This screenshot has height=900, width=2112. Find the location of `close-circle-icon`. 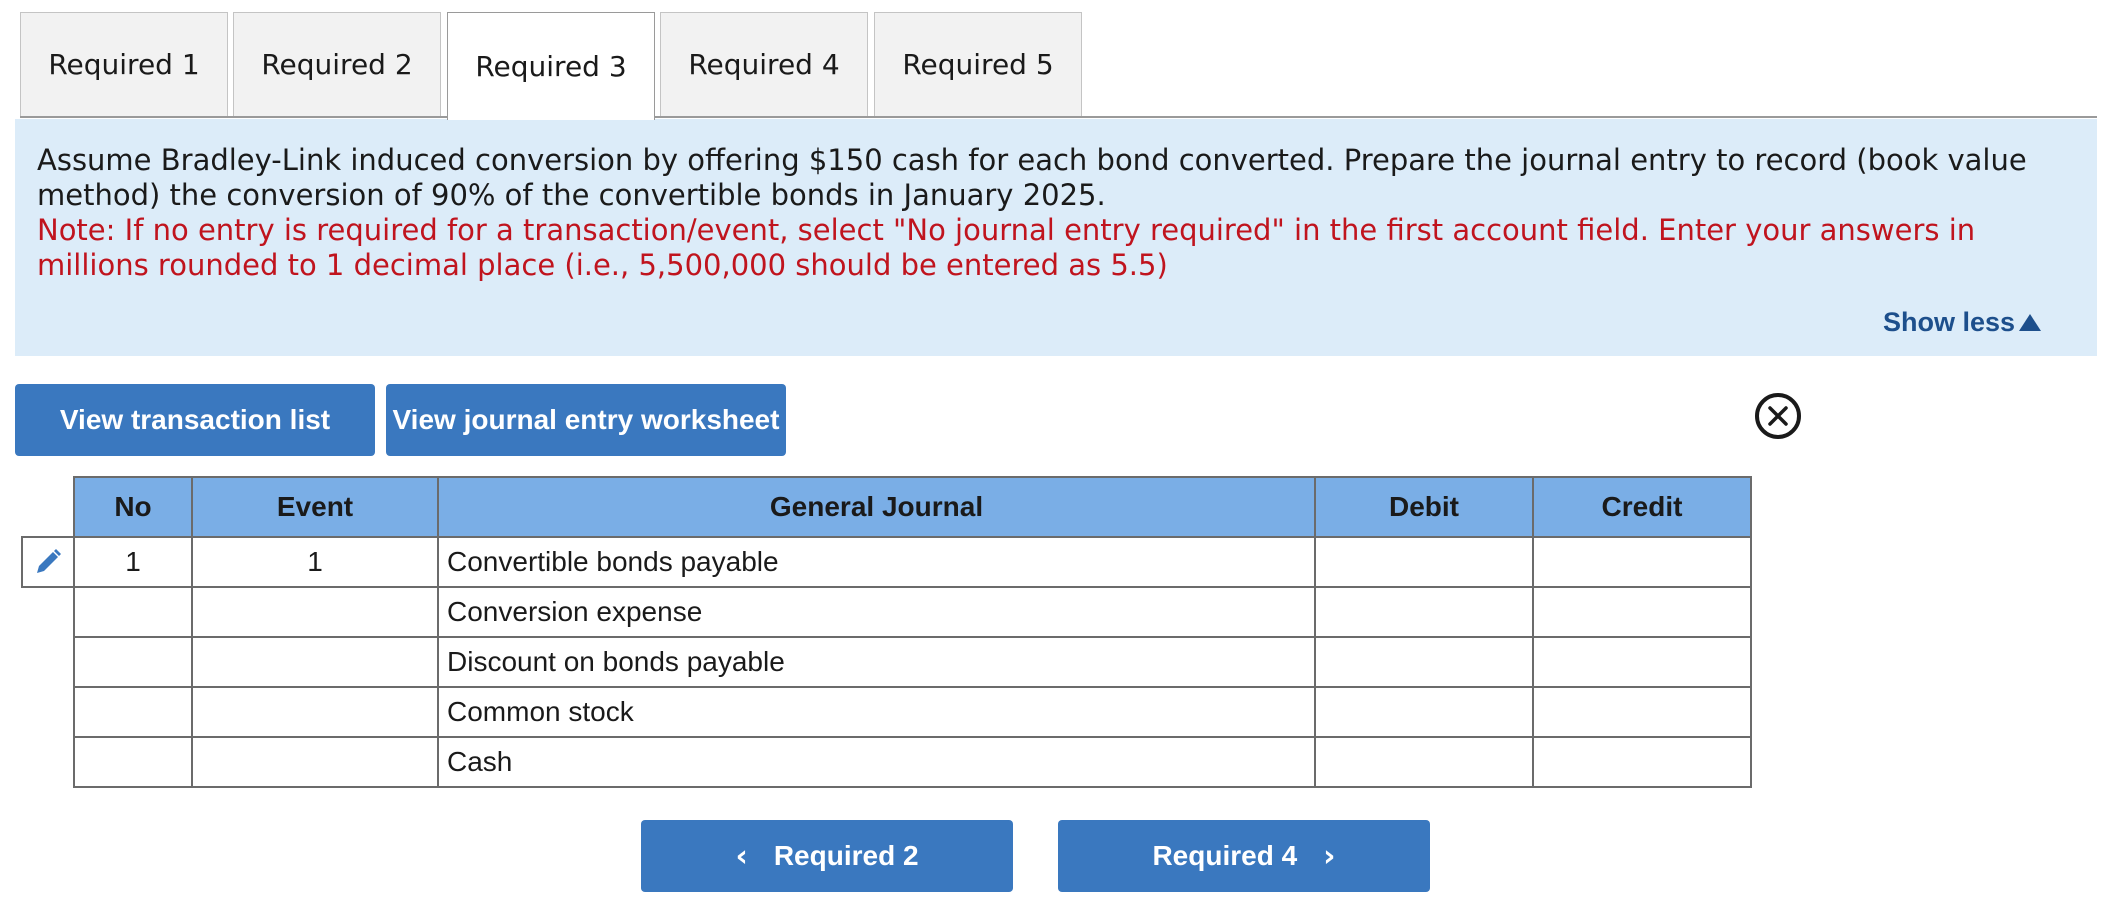

close-circle-icon is located at coordinates (1778, 416).